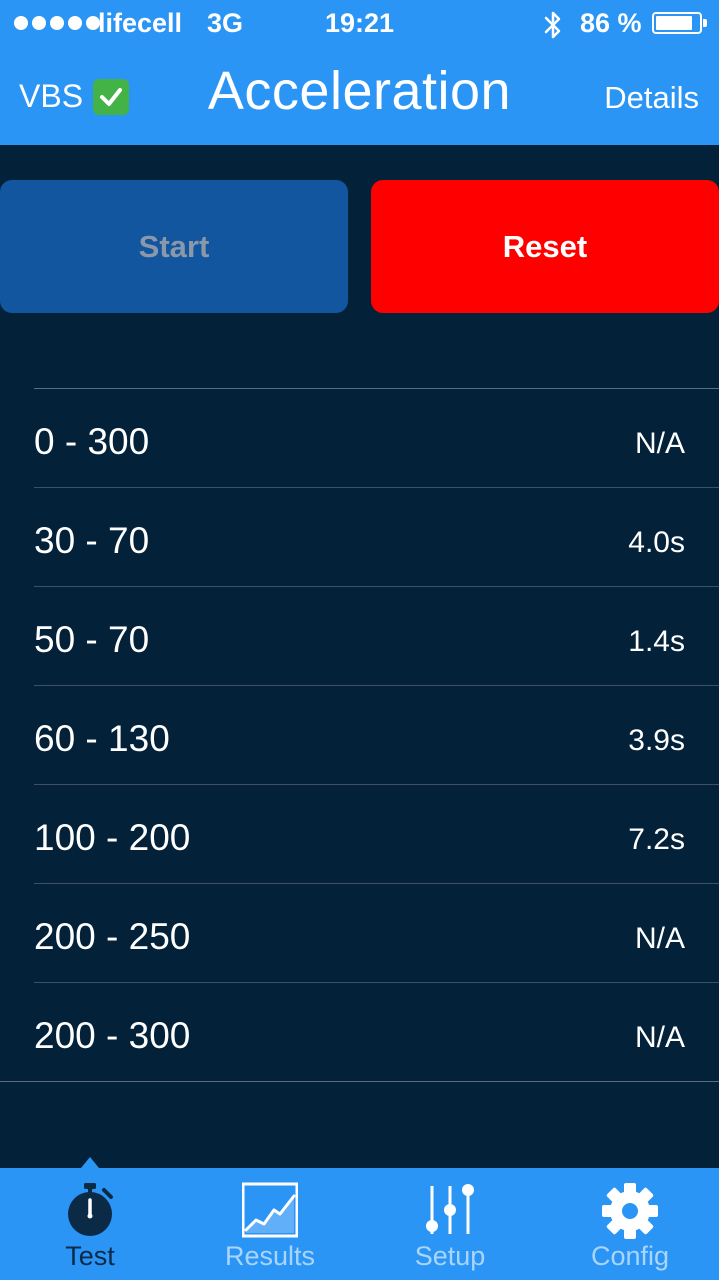 This screenshot has height=1280, width=719. Describe the element at coordinates (90, 1256) in the screenshot. I see `tab-label: Test` at that location.